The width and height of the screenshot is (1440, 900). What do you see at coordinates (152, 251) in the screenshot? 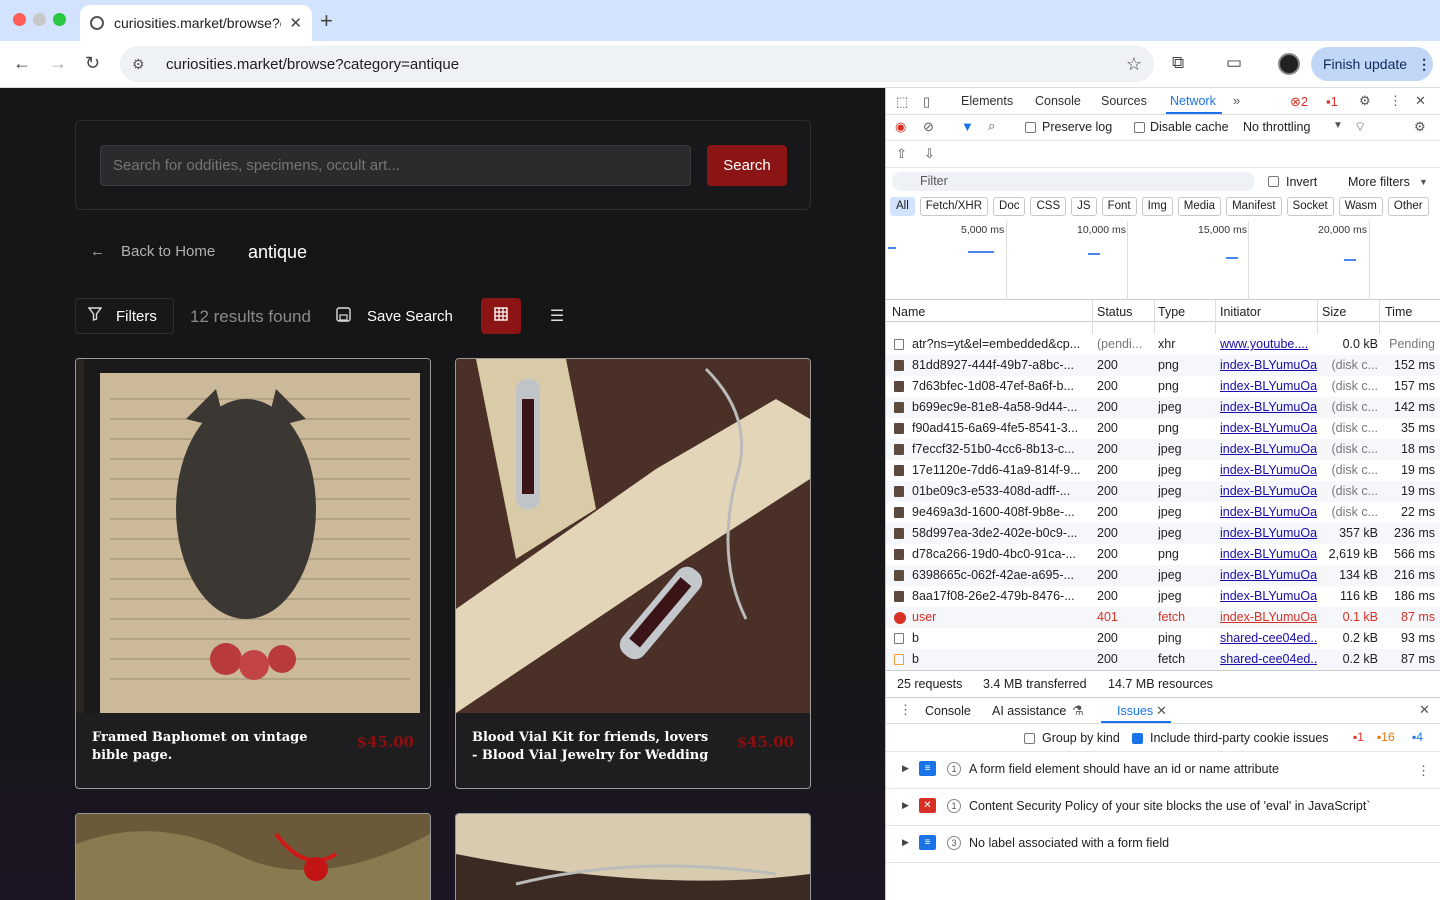
I see `back-to-home-link: ← Back to Home` at bounding box center [152, 251].